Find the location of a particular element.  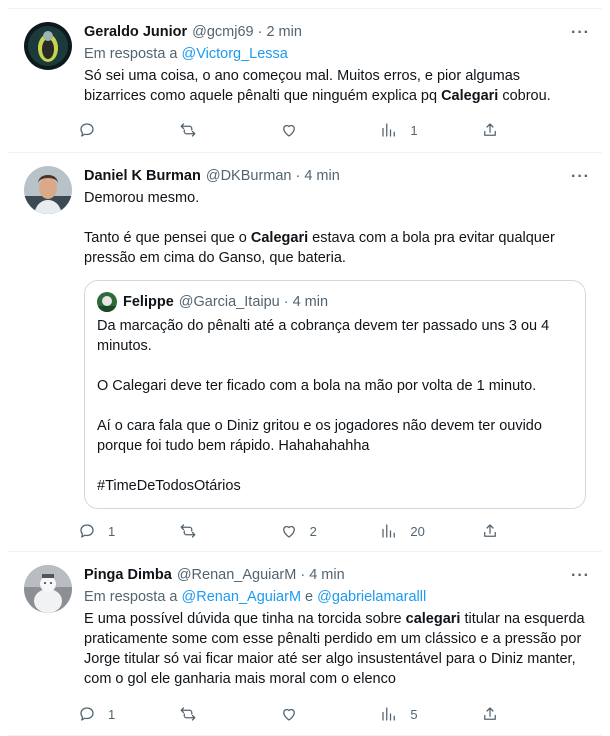

tweet-actions: 1 is located at coordinates (330, 130).